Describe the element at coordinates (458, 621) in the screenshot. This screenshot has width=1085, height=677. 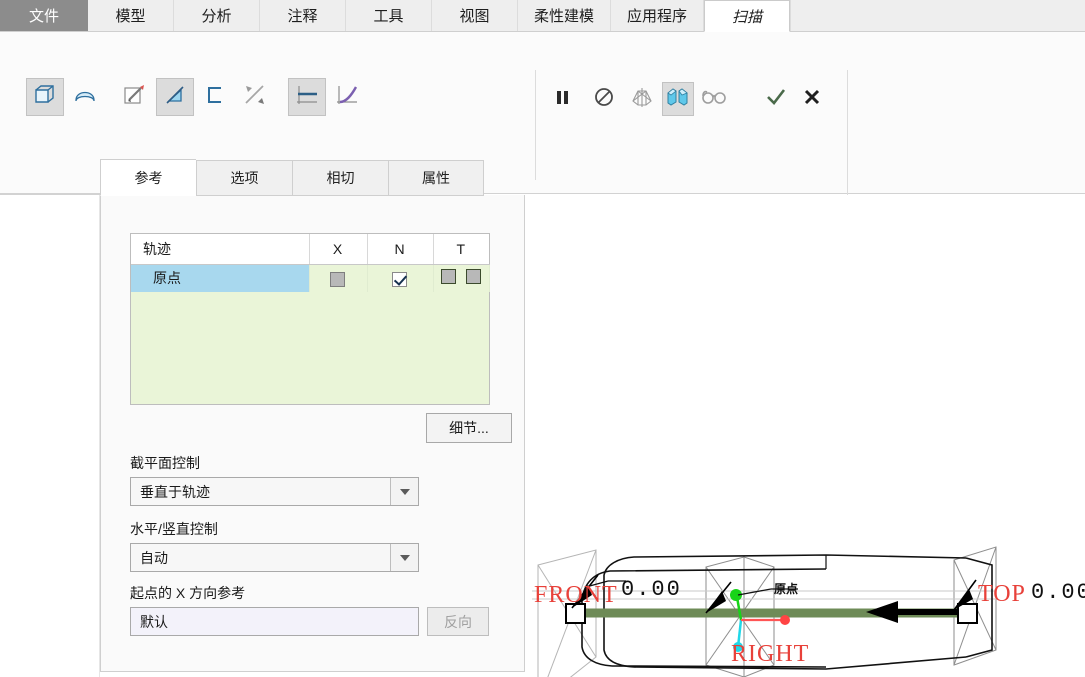
I see `flip-direction-button: 反向` at that location.